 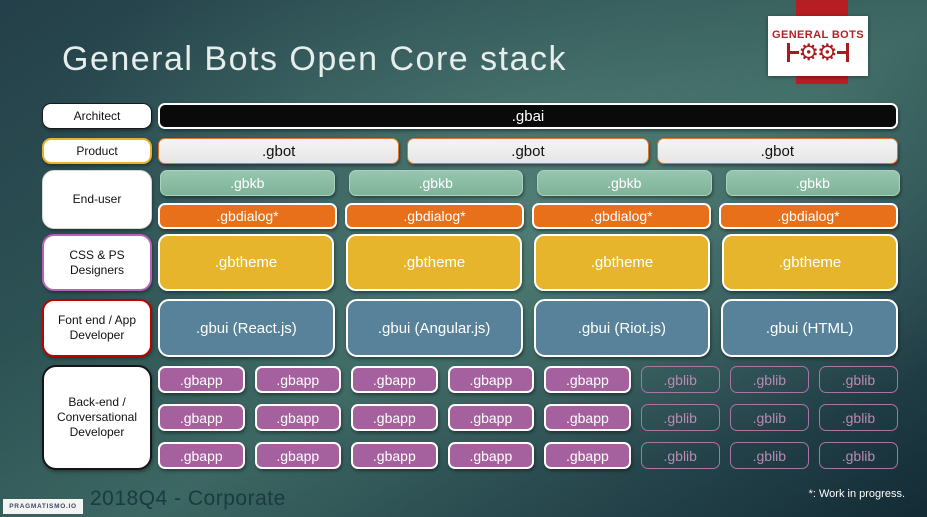 I want to click on role-label-text: CSS & PS Designers, so click(x=97, y=262).